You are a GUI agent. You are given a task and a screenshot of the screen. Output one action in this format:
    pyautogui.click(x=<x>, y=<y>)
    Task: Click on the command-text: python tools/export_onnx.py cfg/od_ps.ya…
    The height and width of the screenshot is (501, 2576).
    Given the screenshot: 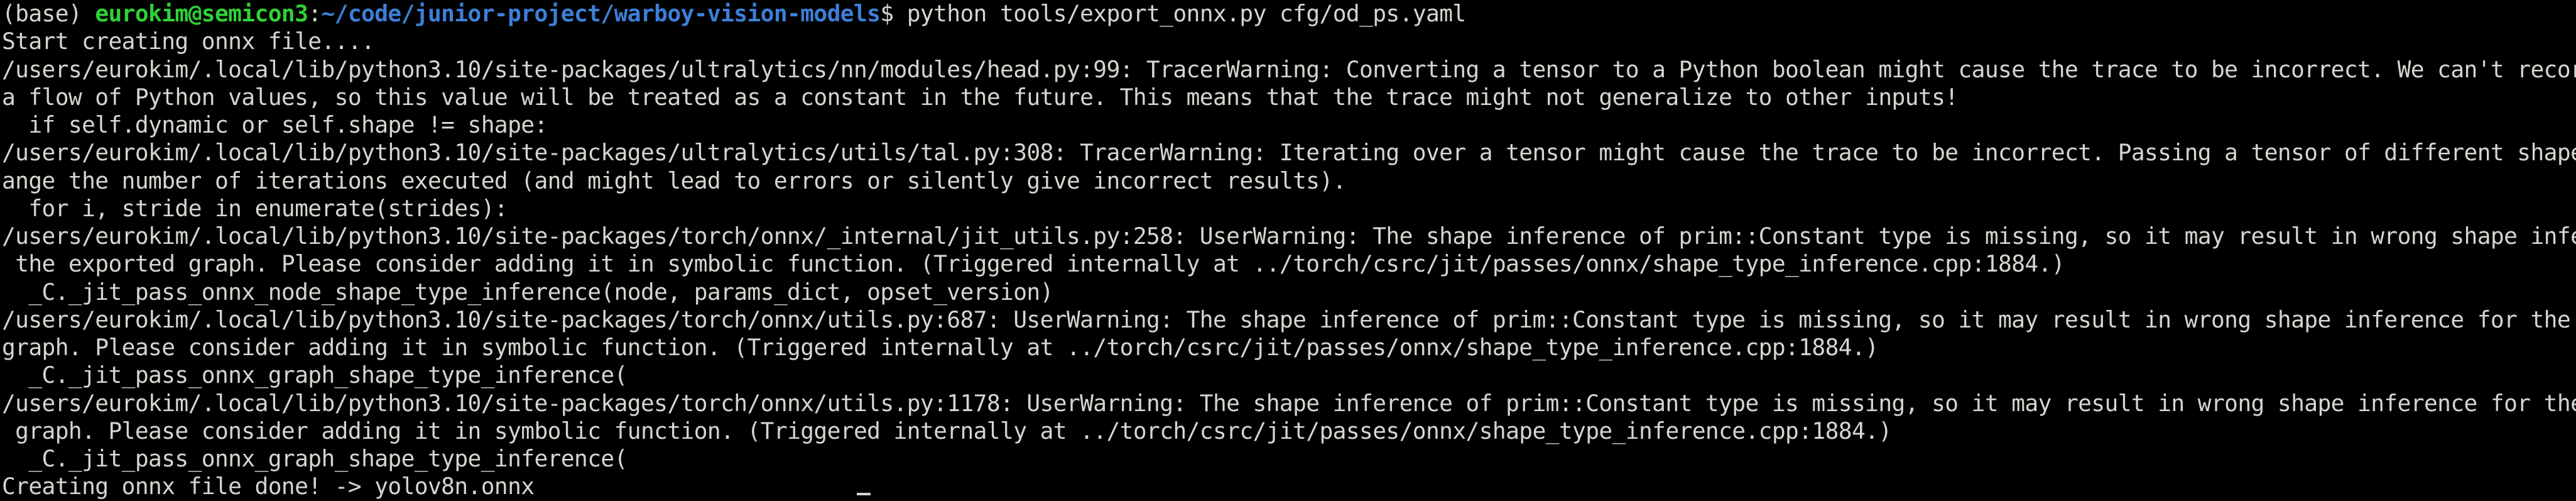 What is the action you would take?
    pyautogui.click(x=1186, y=13)
    